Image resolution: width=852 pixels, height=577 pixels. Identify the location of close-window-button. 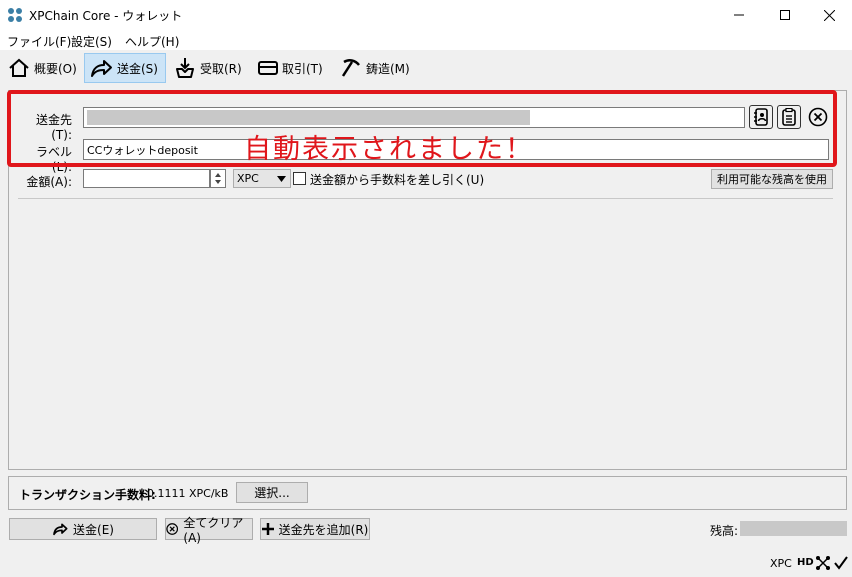
(829, 15).